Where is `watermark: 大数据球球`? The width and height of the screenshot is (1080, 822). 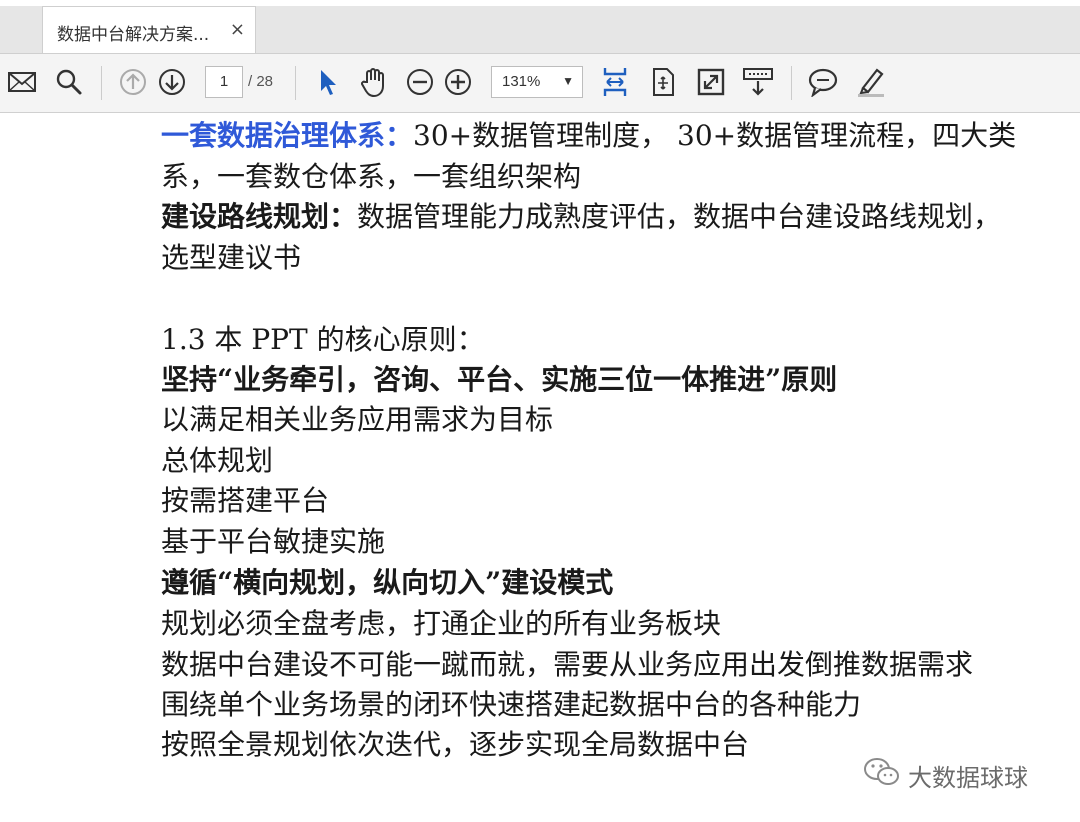
watermark: 大数据球球 is located at coordinates (945, 775).